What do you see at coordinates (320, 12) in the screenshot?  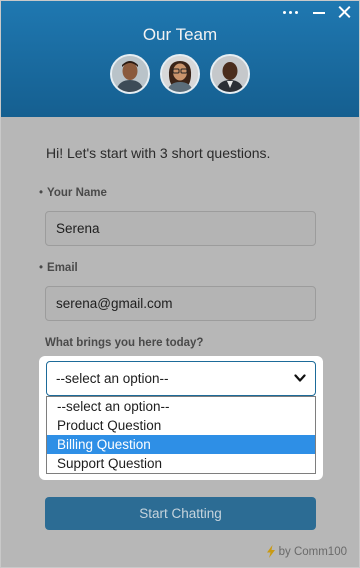 I see `minimize-icon` at bounding box center [320, 12].